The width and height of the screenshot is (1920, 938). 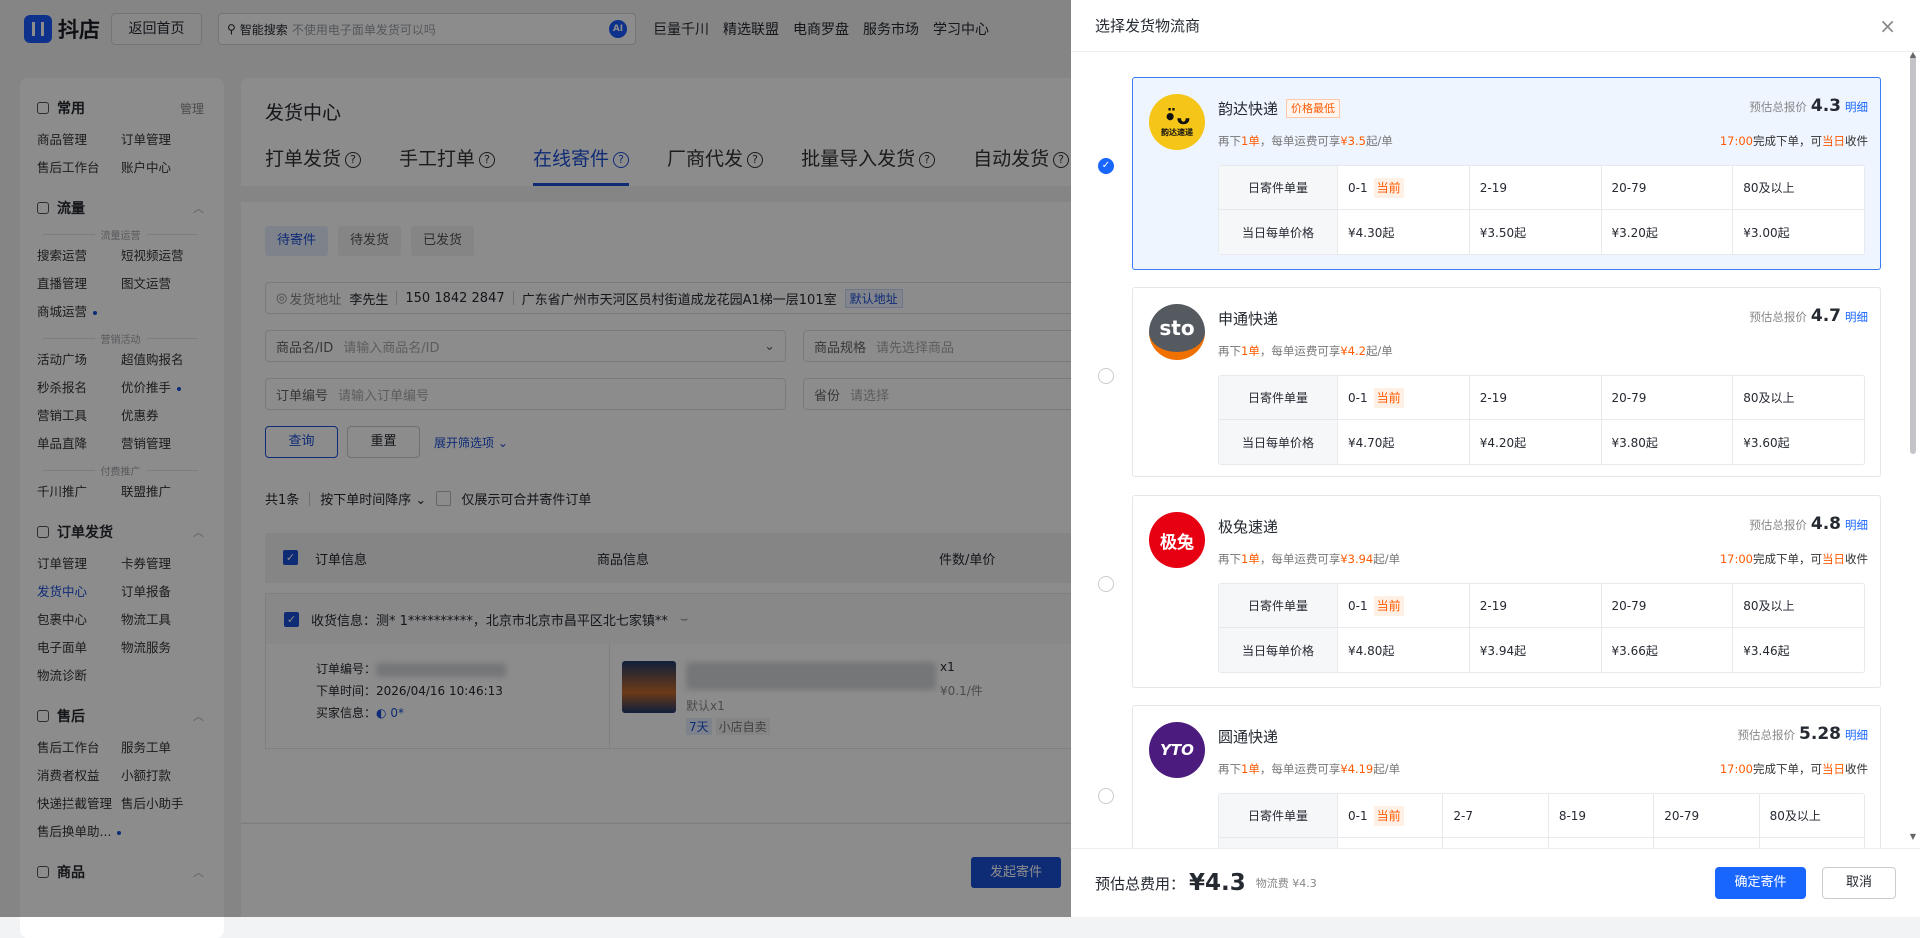 What do you see at coordinates (1856, 559) in the screenshot?
I see `cutoff-suffix: 收件` at bounding box center [1856, 559].